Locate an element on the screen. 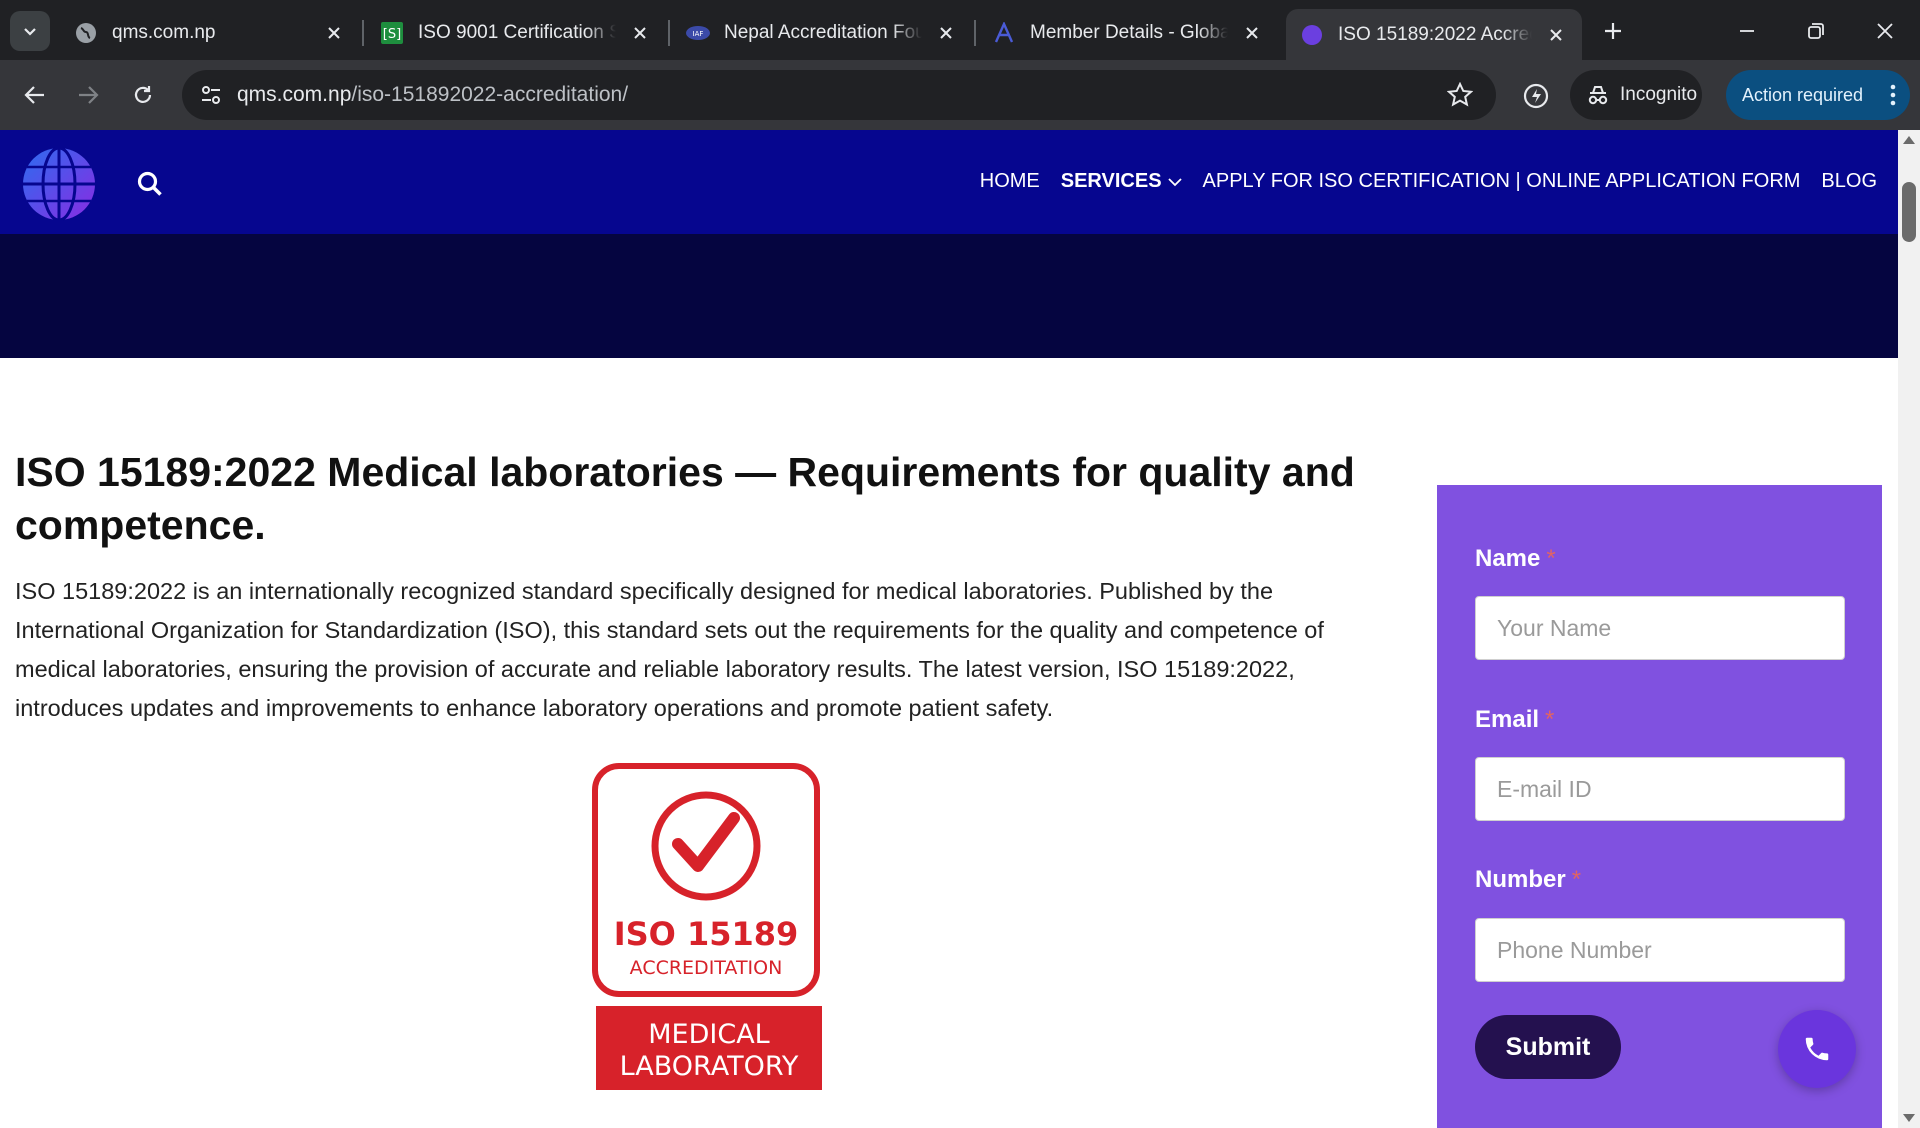  nav-home: HOME is located at coordinates (1010, 181).